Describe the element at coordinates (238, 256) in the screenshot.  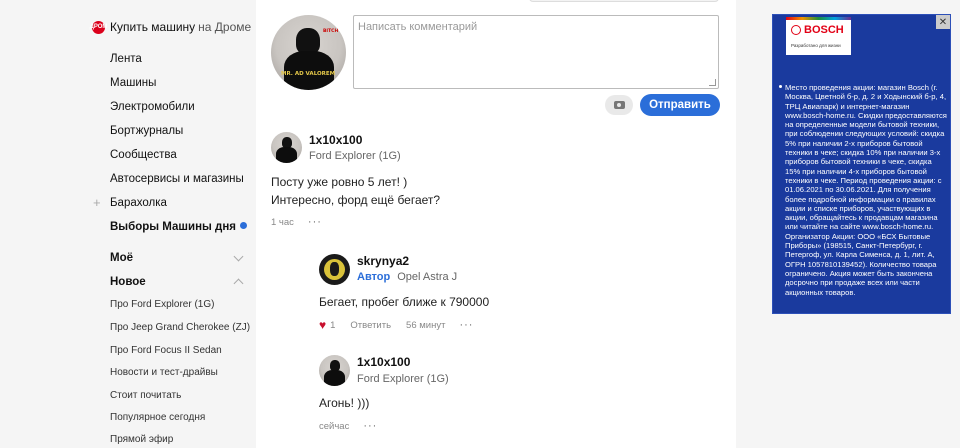
I see `chevron-down-icon` at that location.